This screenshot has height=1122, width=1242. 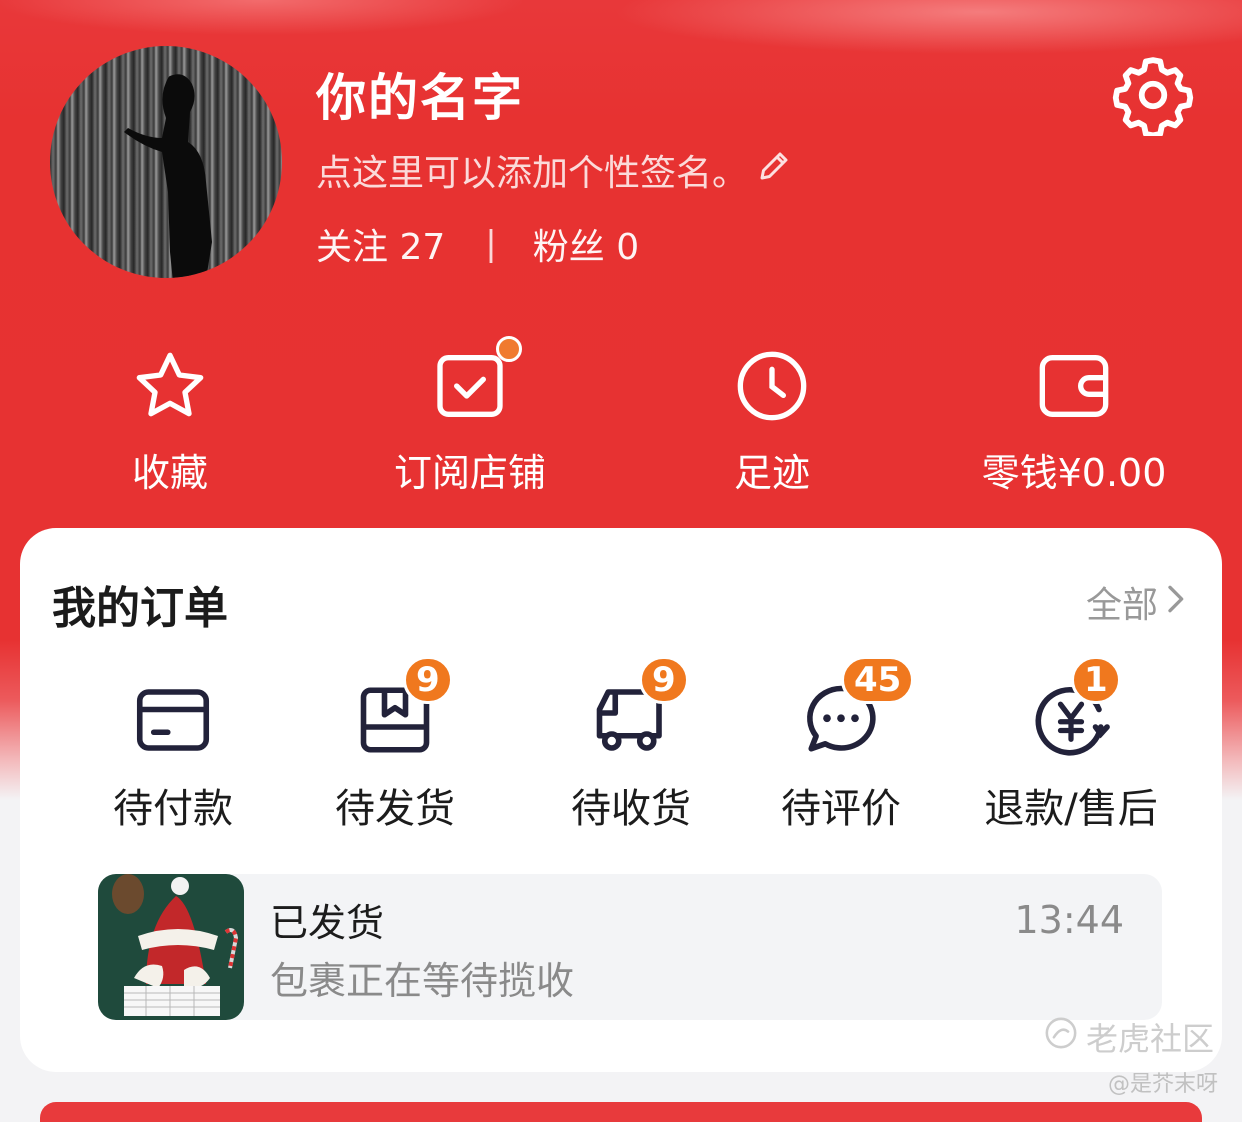 I want to click on pencil-icon, so click(x=774, y=170).